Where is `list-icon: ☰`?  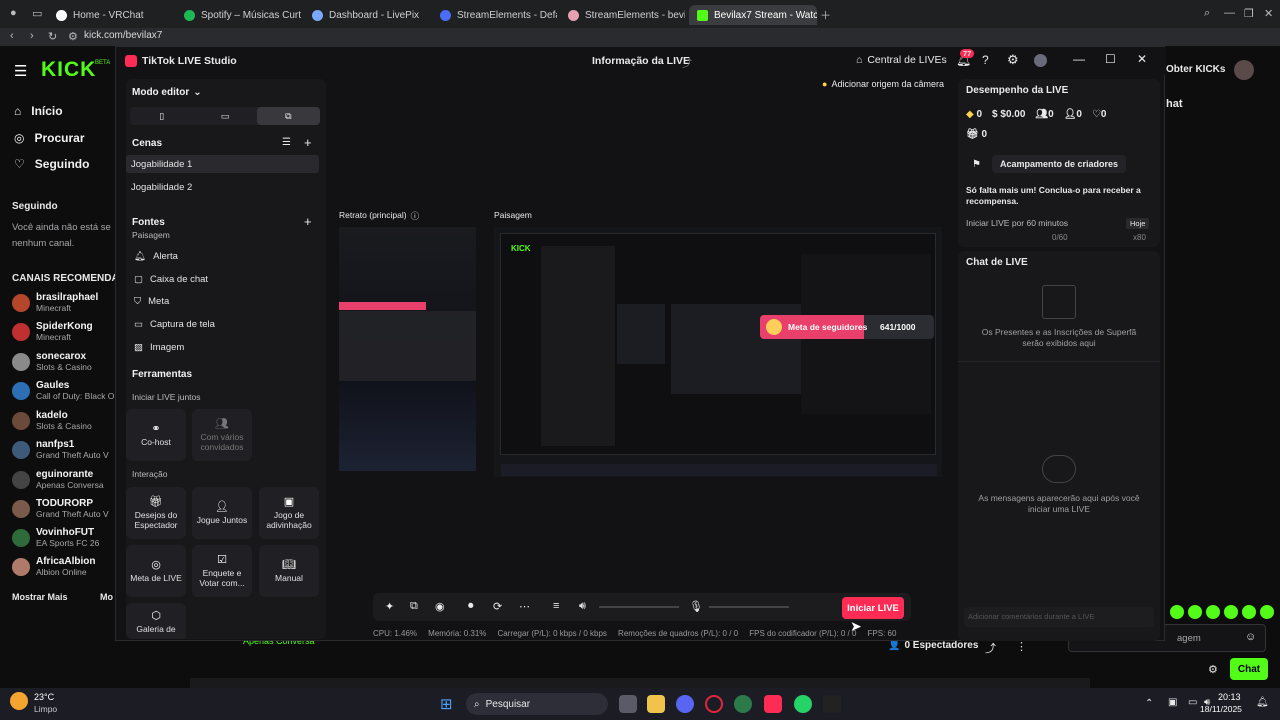
list-icon: ☰ is located at coordinates (286, 142).